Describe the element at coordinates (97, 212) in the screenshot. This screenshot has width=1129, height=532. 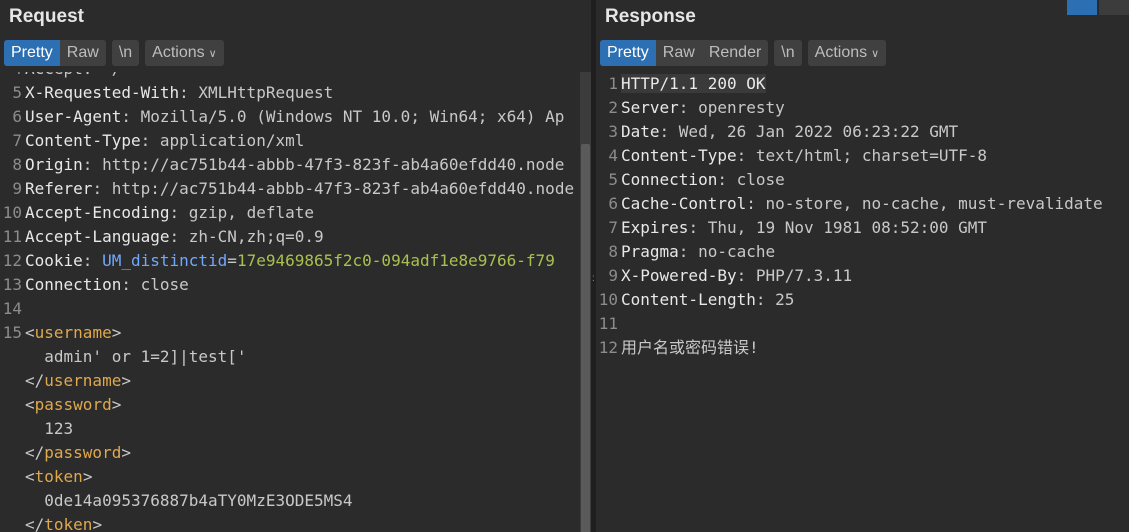
I see `code-token: Accept-Encoding` at that location.